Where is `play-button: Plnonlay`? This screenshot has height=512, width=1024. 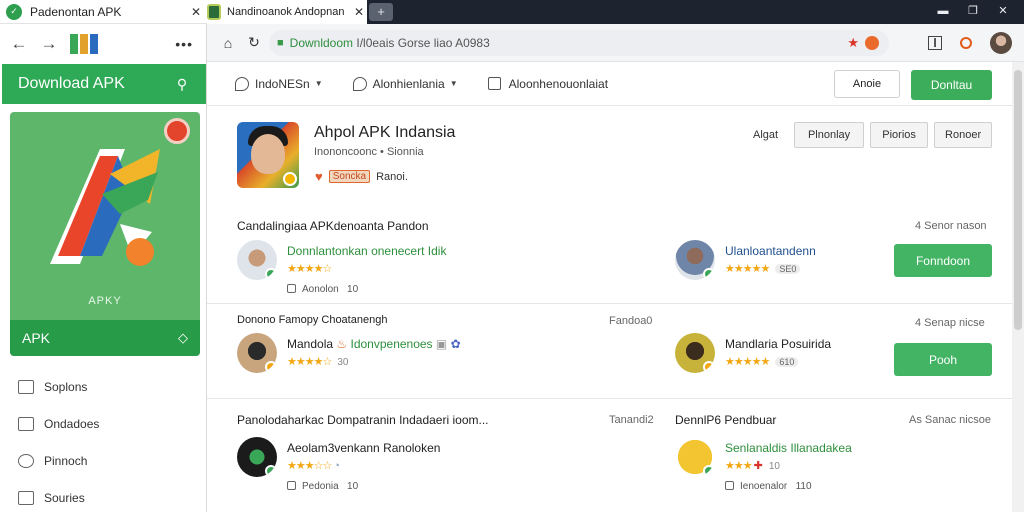 play-button: Plnonlay is located at coordinates (829, 135).